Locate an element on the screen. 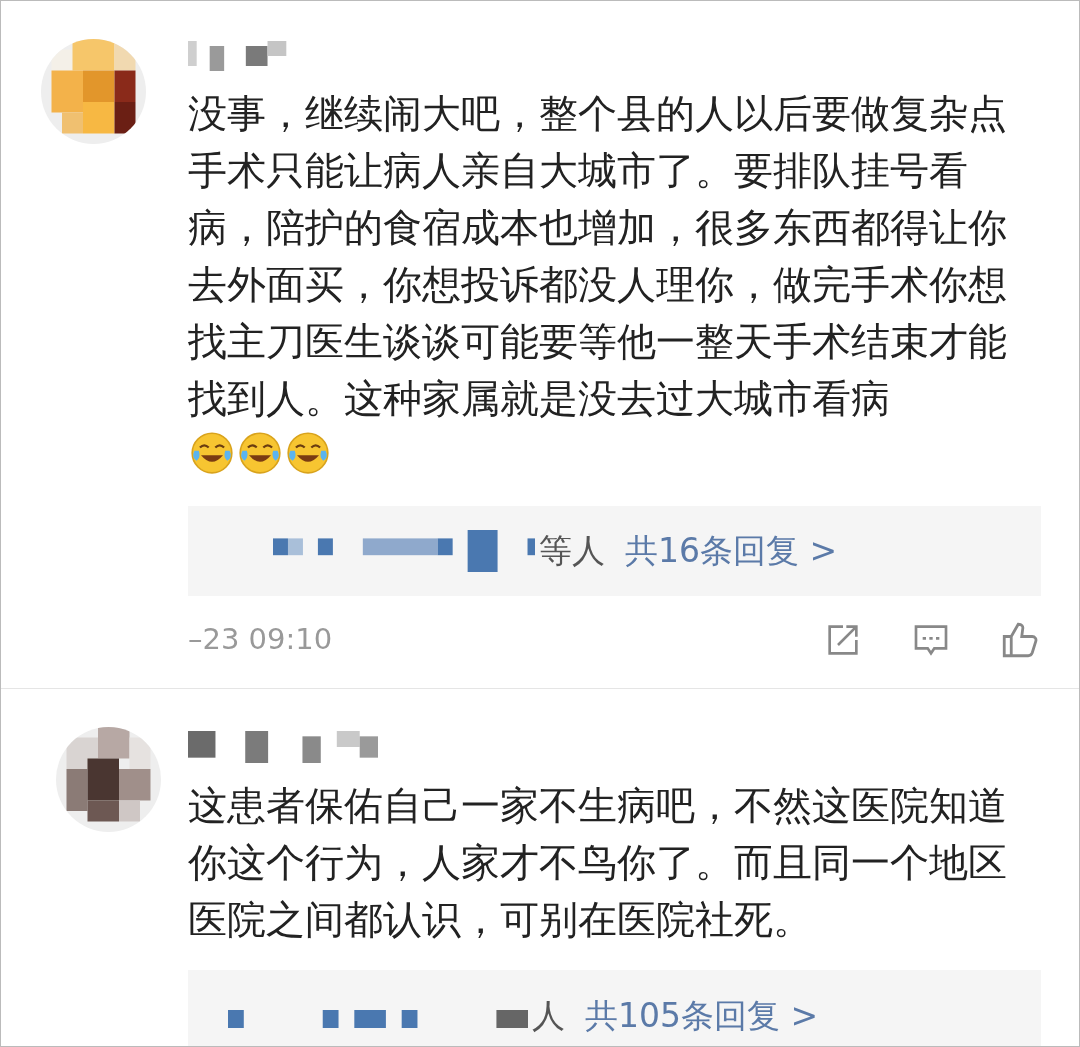 This screenshot has width=1080, height=1047. replies-panel: 人 共105条回复 > is located at coordinates (614, 1008).